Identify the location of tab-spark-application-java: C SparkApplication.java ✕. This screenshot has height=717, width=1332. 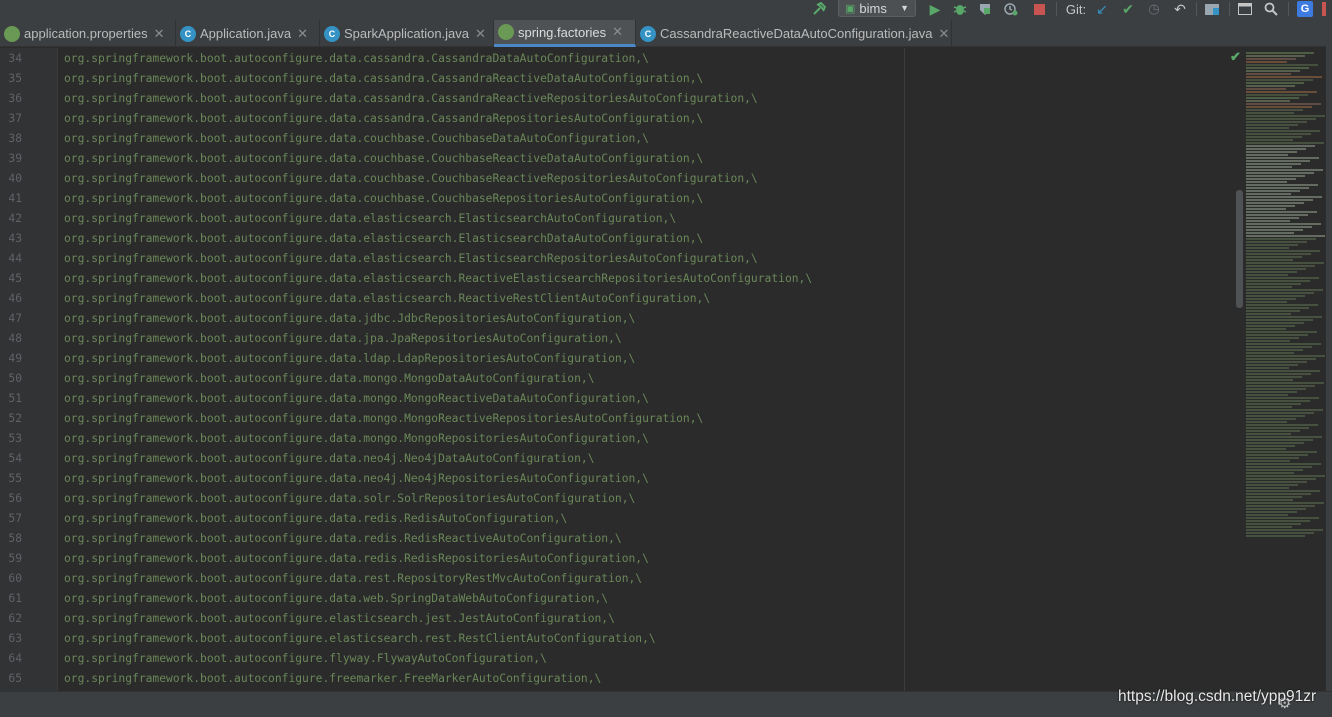
(407, 33).